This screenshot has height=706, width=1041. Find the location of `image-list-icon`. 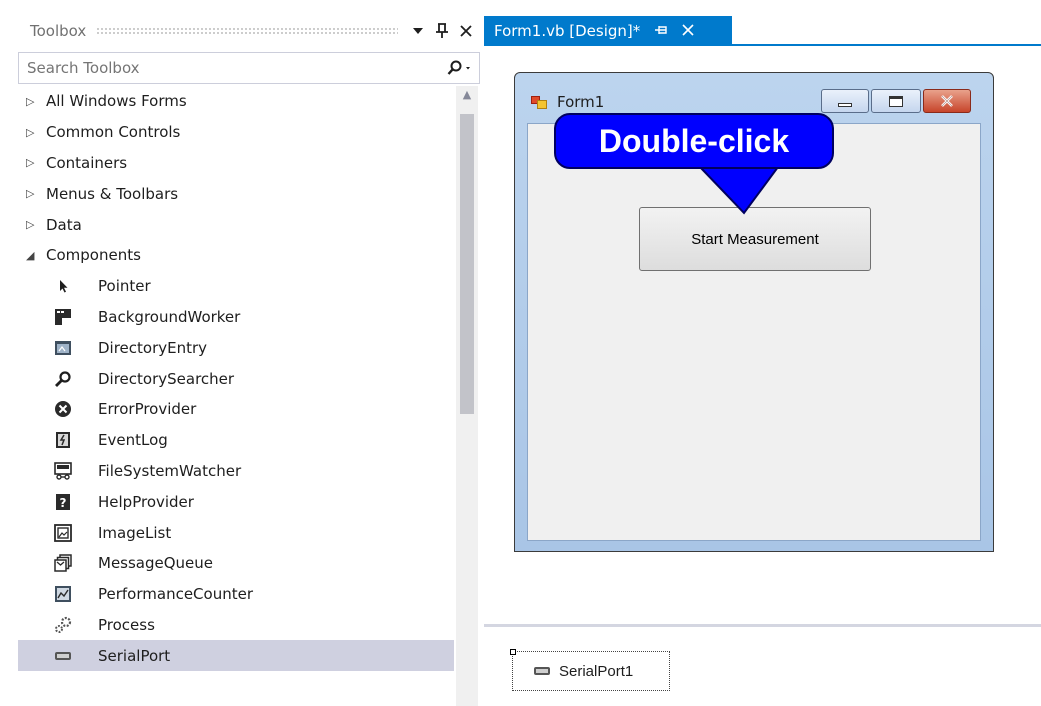

image-list-icon is located at coordinates (63, 532).